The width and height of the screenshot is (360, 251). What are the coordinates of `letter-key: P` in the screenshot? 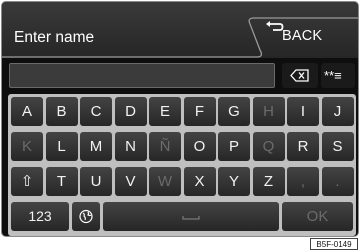 It's located at (234, 146).